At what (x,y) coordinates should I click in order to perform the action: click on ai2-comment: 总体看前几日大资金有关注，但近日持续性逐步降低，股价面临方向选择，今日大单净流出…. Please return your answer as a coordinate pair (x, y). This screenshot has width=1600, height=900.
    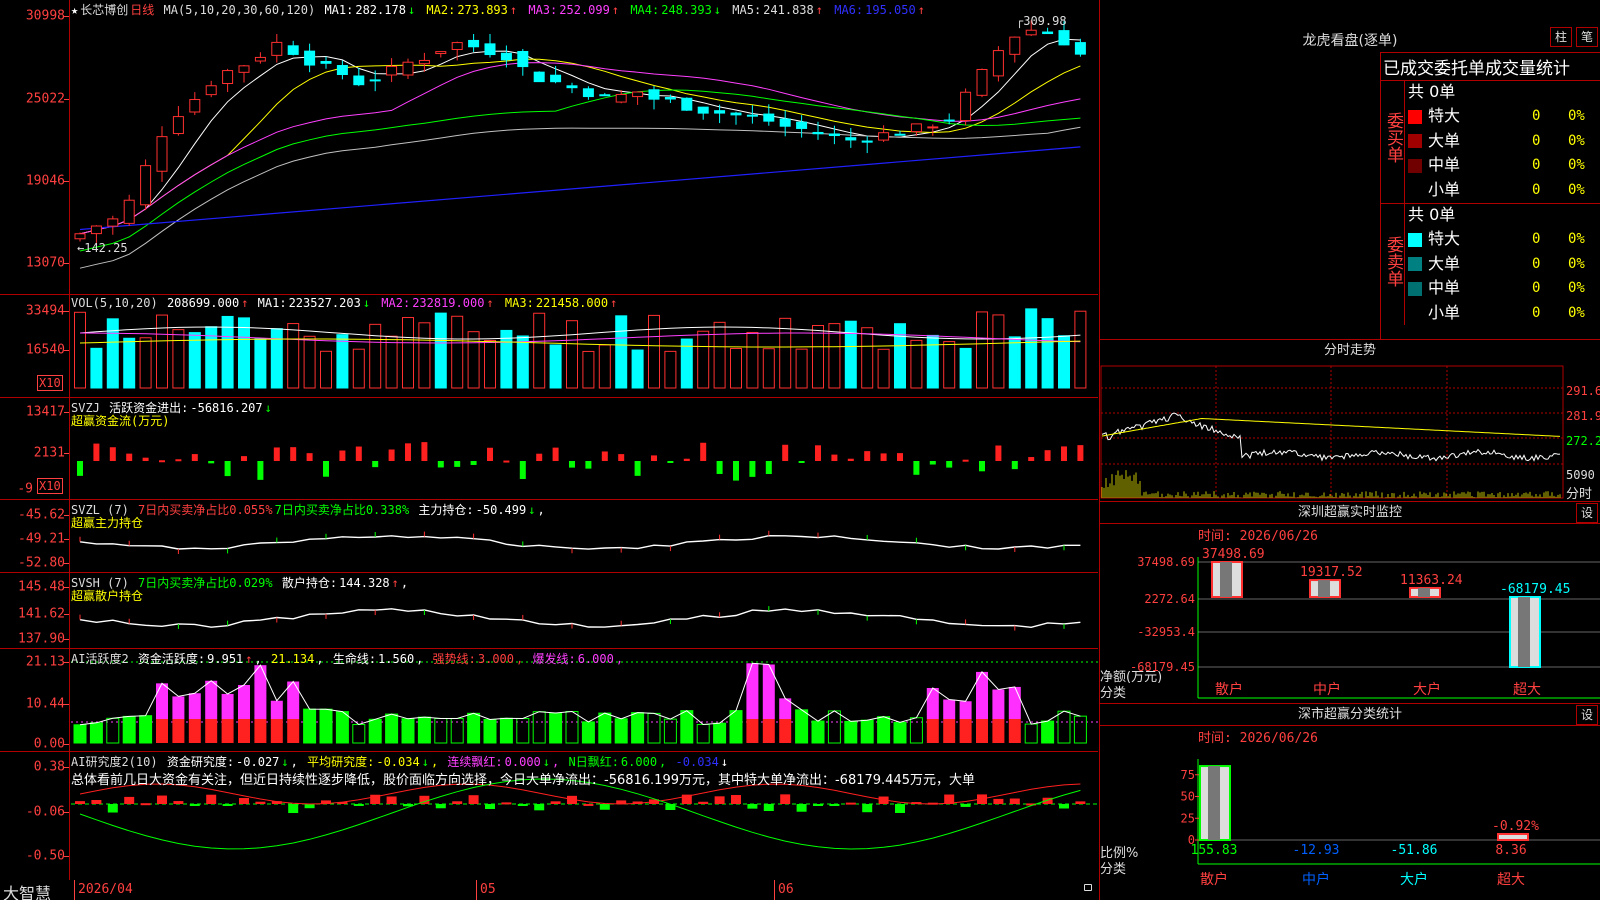
    Looking at the image, I should click on (523, 780).